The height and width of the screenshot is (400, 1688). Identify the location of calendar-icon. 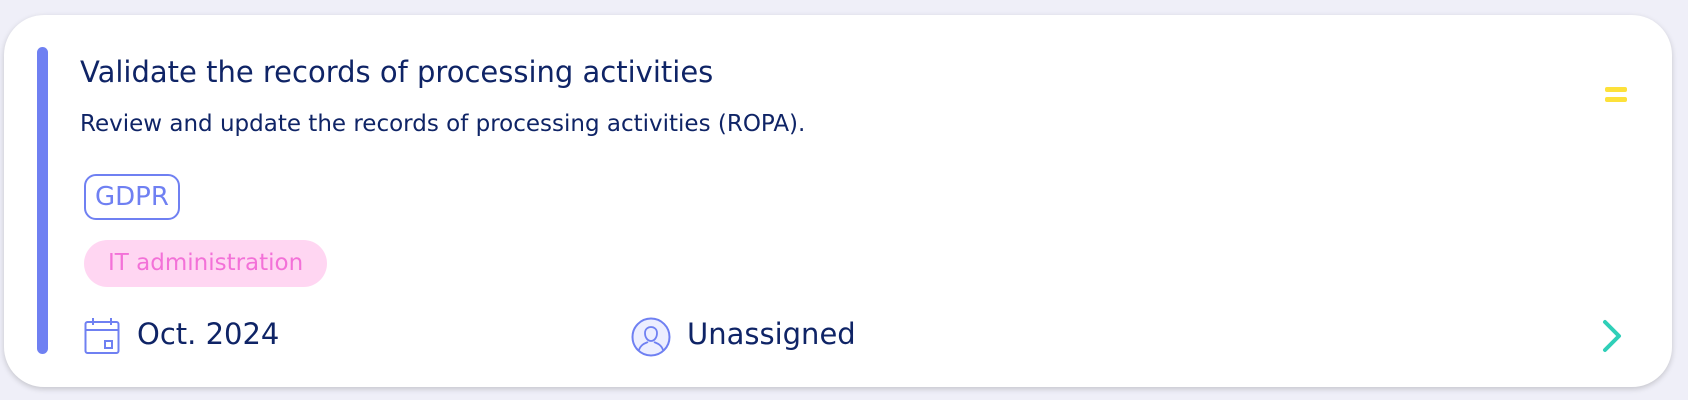
(102, 336).